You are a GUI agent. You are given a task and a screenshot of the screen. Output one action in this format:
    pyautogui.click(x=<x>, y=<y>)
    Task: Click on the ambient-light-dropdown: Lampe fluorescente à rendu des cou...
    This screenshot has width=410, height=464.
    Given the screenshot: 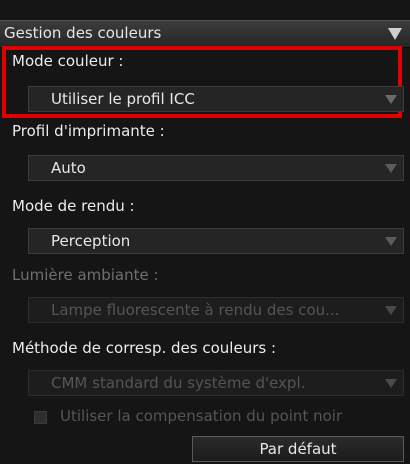 What is the action you would take?
    pyautogui.click(x=216, y=310)
    